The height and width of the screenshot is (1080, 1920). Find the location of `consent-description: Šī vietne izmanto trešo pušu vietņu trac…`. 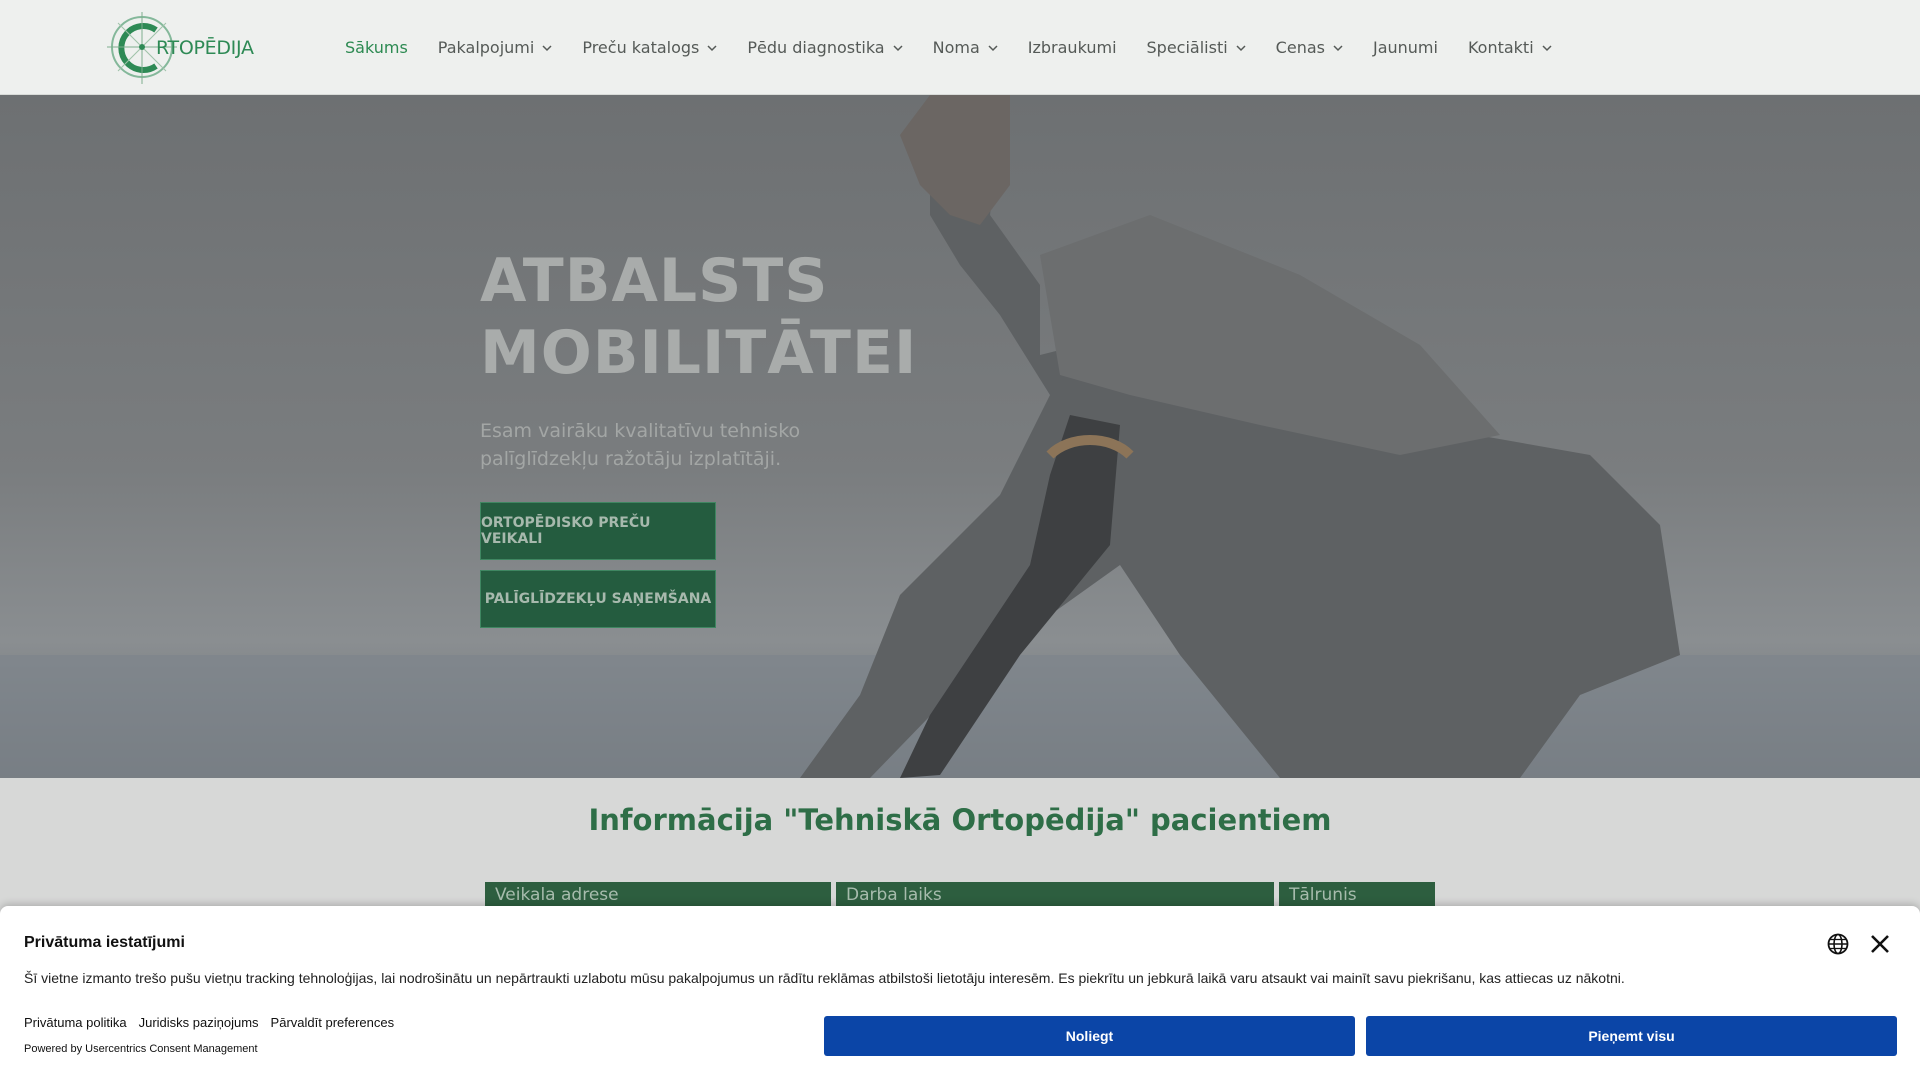

consent-description: Šī vietne izmanto trešo pušu vietņu trac… is located at coordinates (824, 978).